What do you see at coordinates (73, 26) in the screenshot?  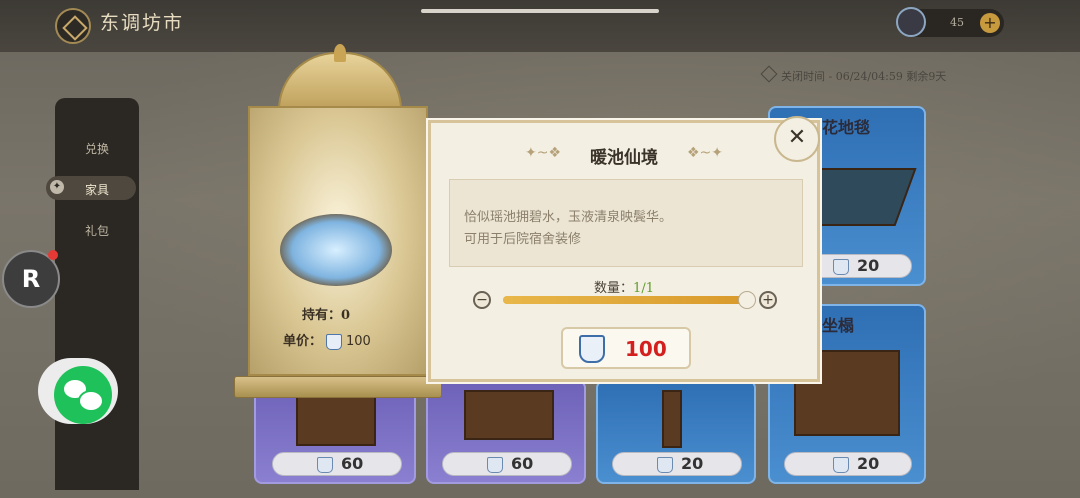 I see `home-icon` at bounding box center [73, 26].